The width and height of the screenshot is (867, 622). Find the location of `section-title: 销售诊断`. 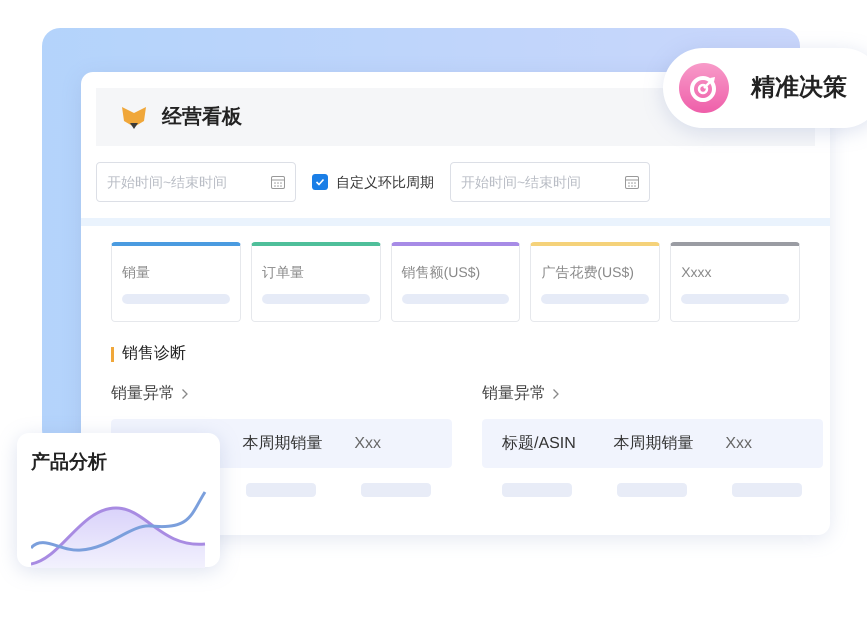

section-title: 销售诊断 is located at coordinates (154, 354).